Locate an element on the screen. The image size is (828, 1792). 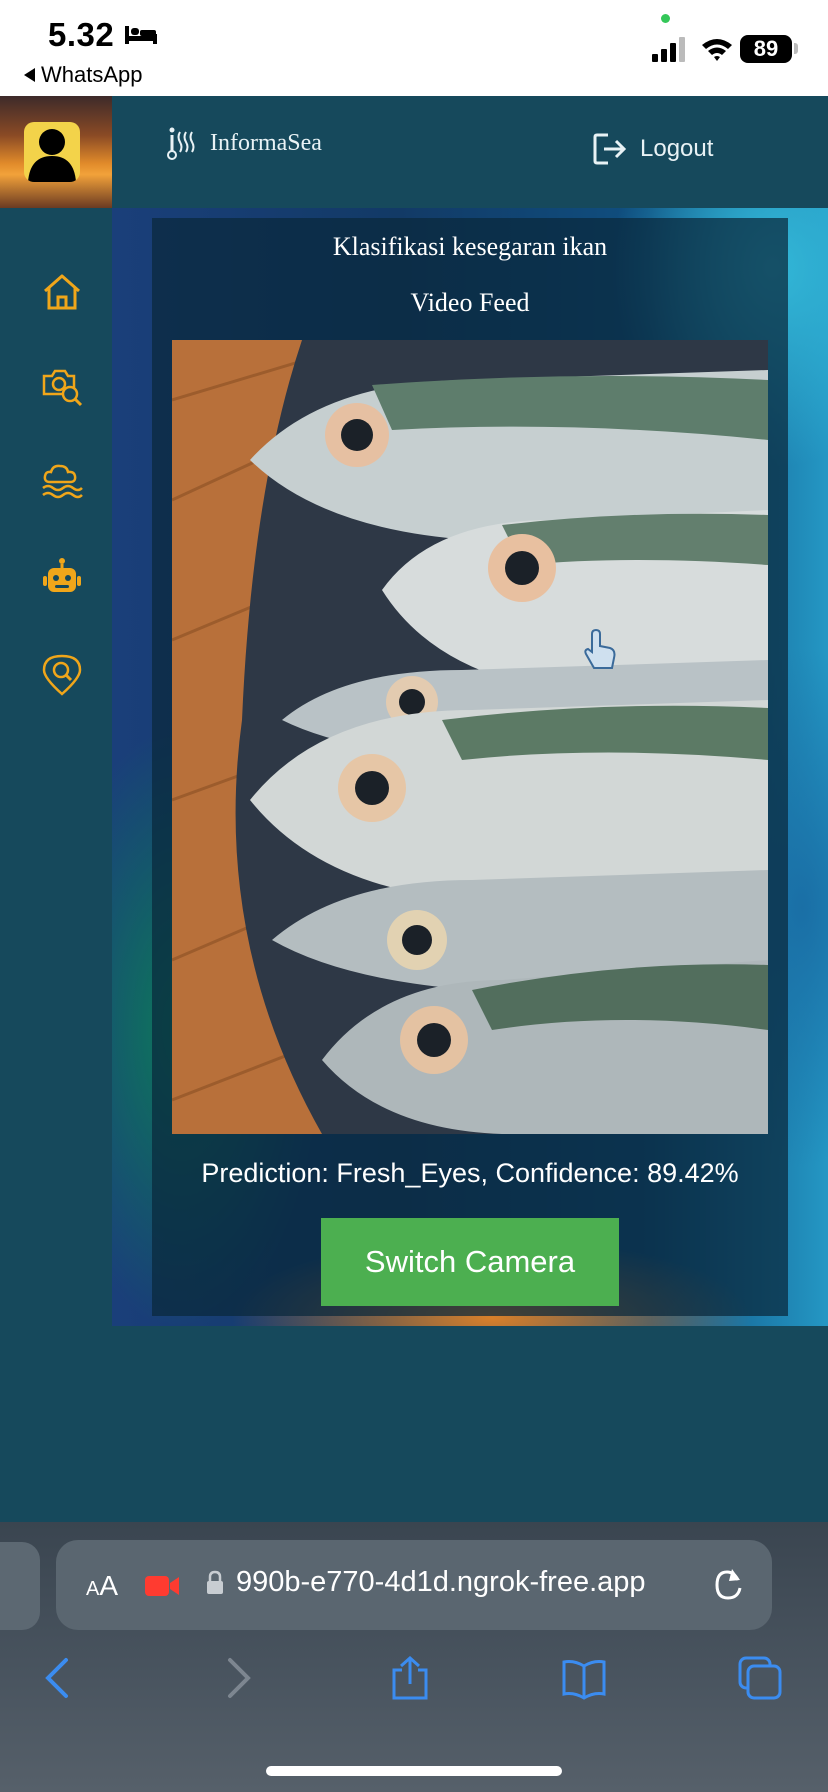
content-bottom-area is located at coordinates (470, 1426).